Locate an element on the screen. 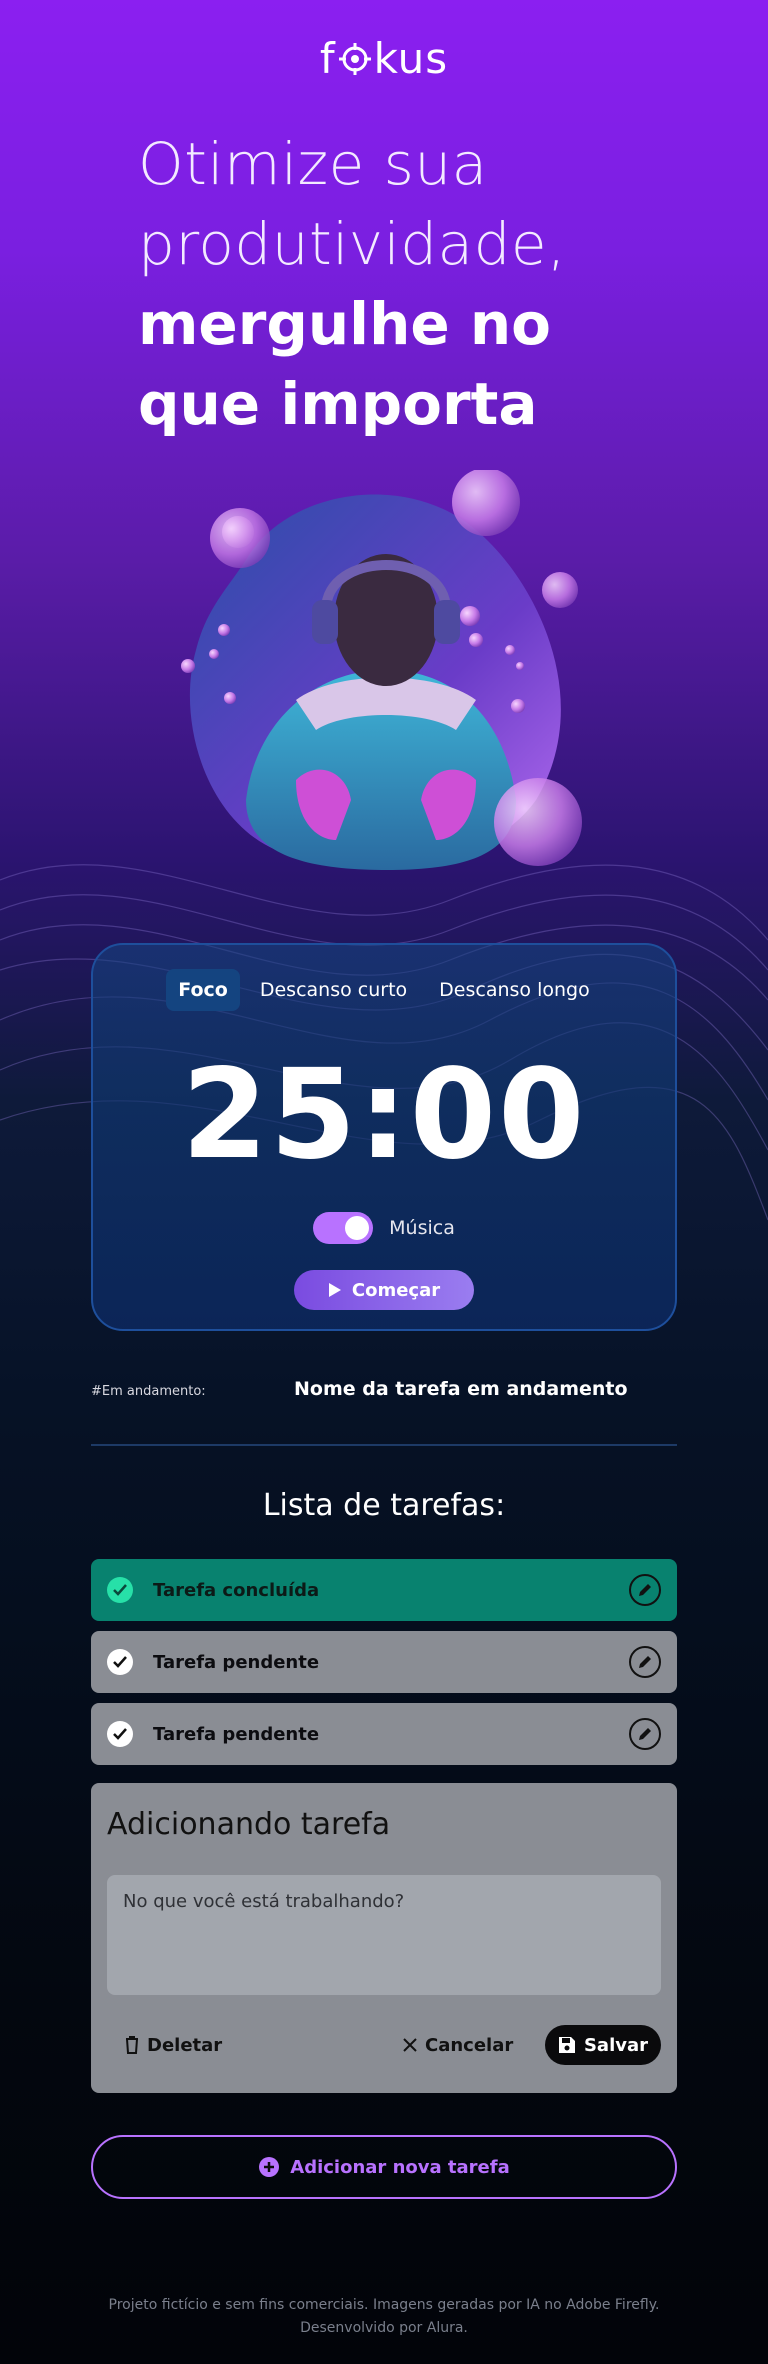 The height and width of the screenshot is (2364, 768). hero-line-2: produtividade, is located at coordinates (352, 244).